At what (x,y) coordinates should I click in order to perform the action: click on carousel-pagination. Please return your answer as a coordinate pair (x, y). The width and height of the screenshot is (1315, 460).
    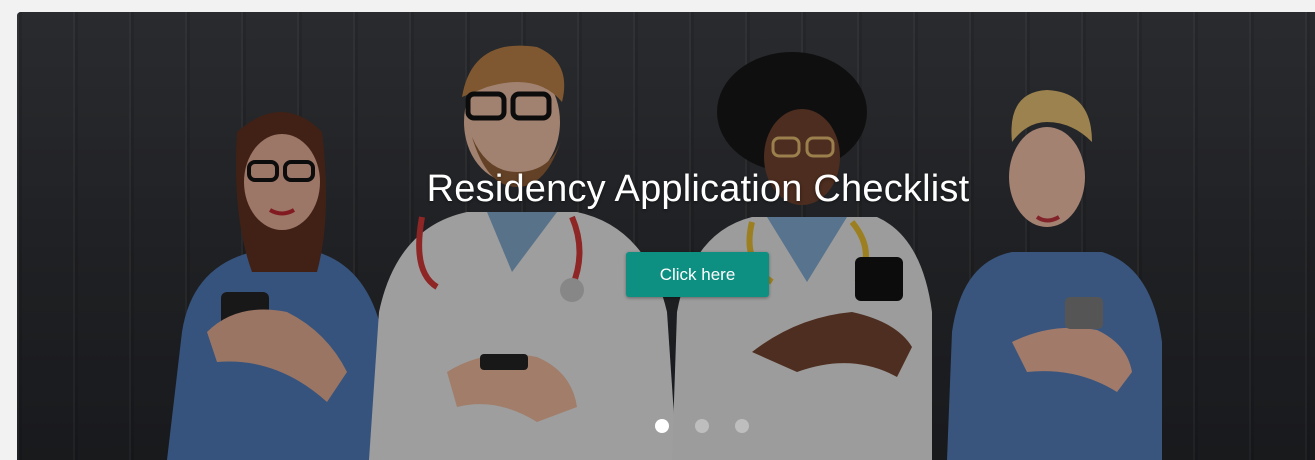
    Looking at the image, I should click on (702, 426).